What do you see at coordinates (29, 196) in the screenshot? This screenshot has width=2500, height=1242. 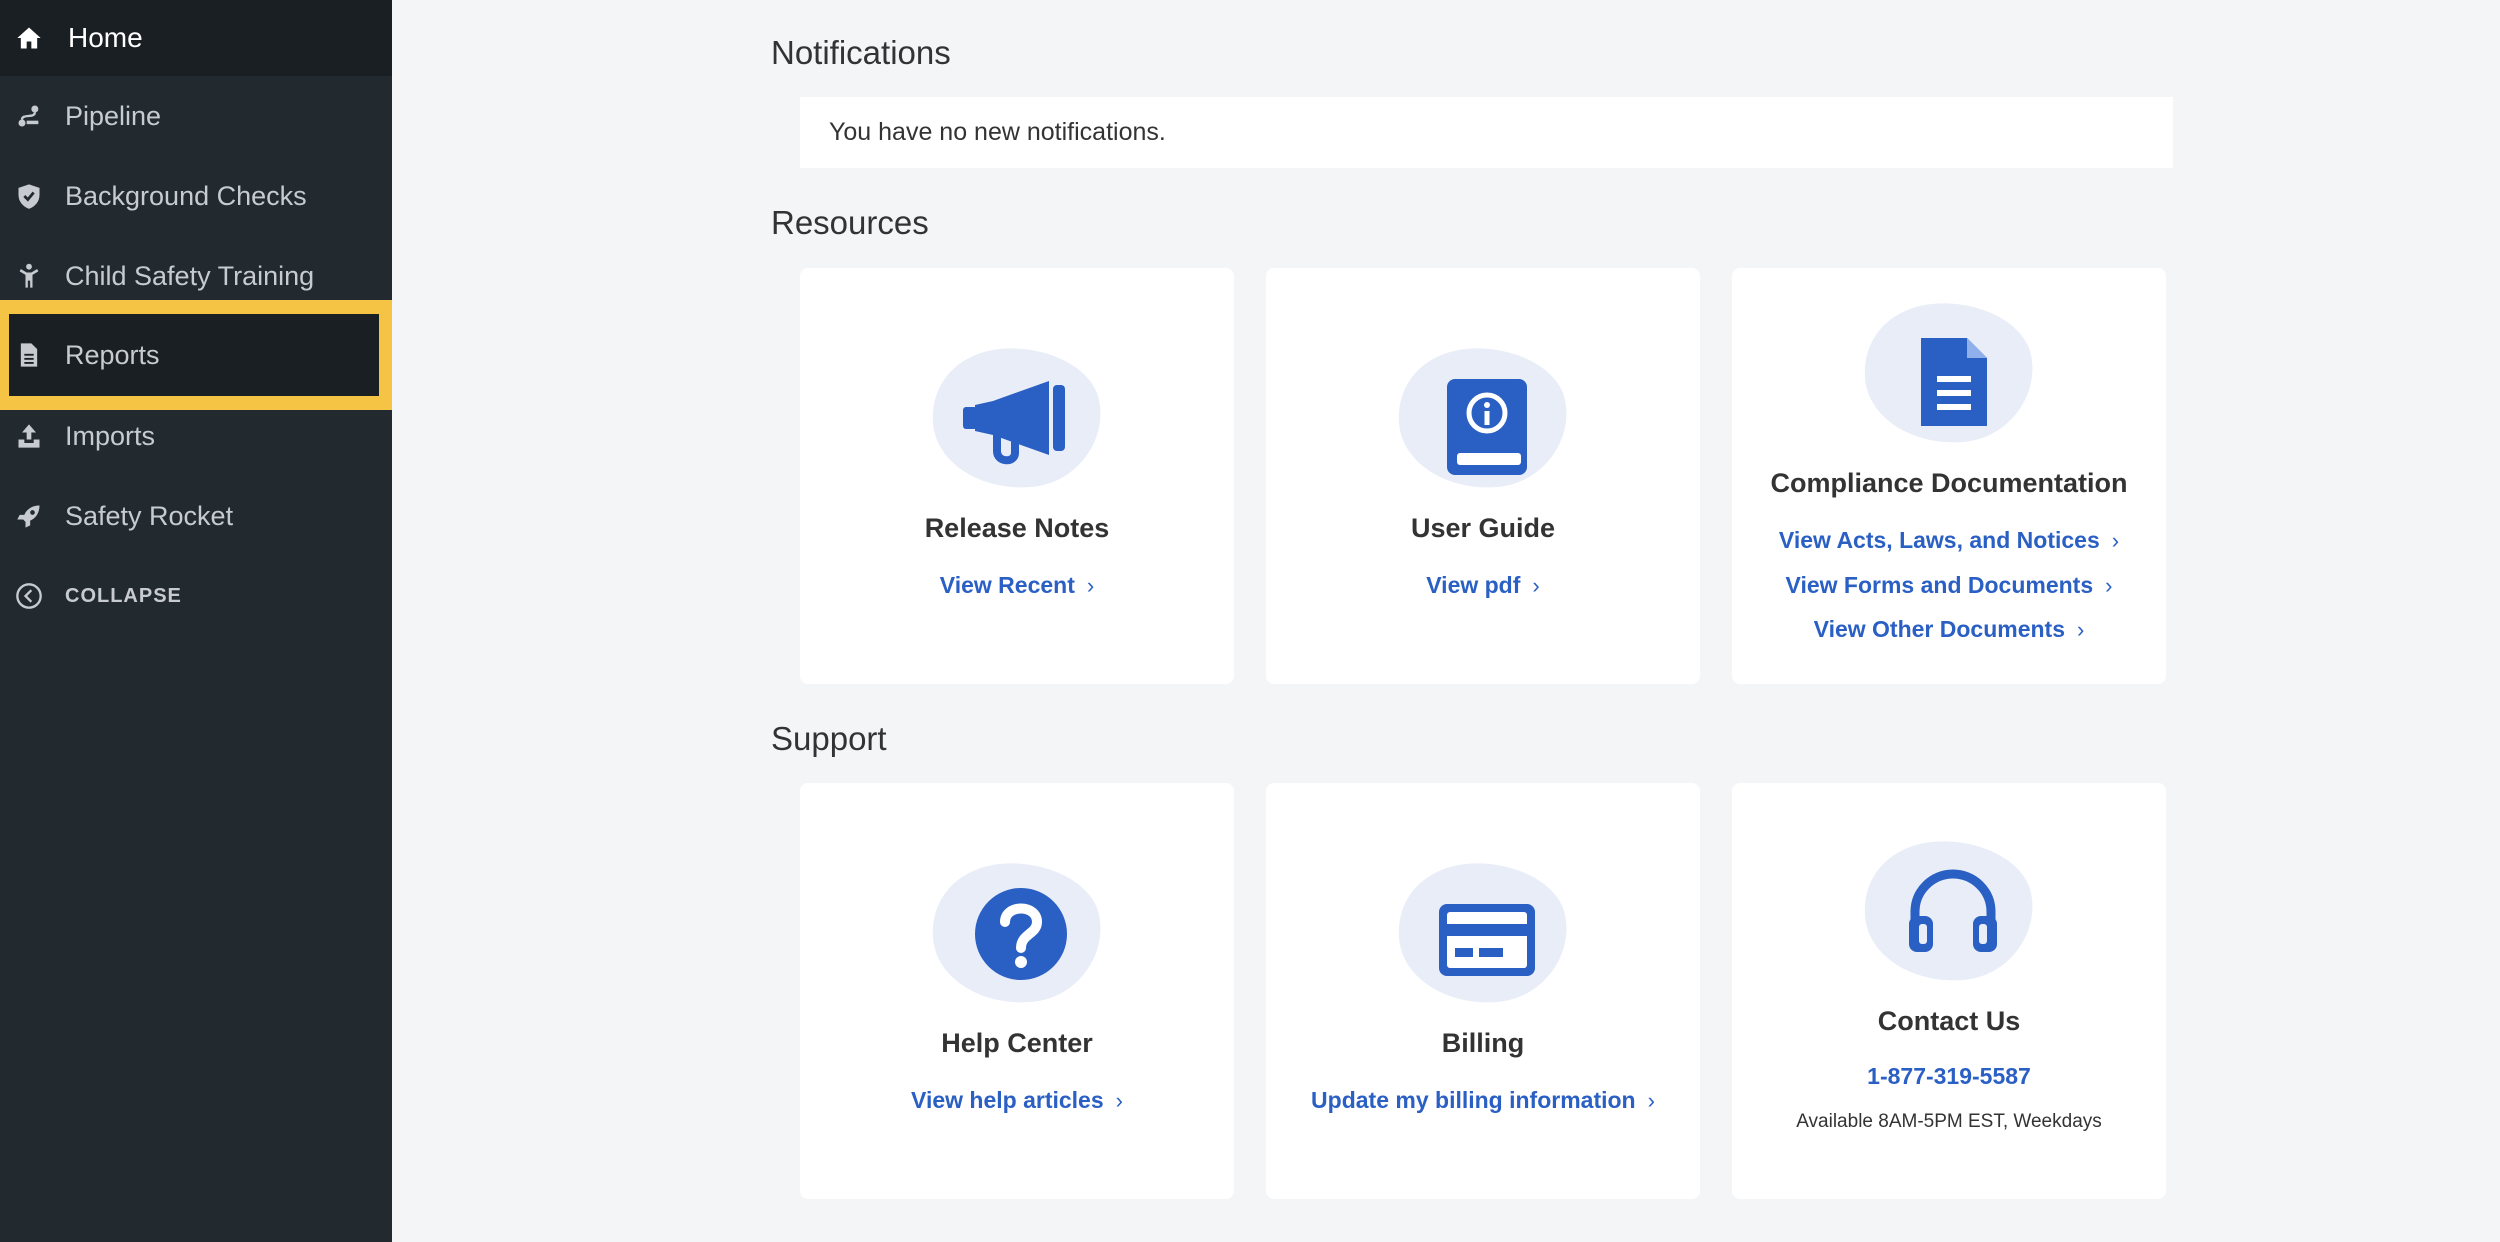 I see `shield-icon` at bounding box center [29, 196].